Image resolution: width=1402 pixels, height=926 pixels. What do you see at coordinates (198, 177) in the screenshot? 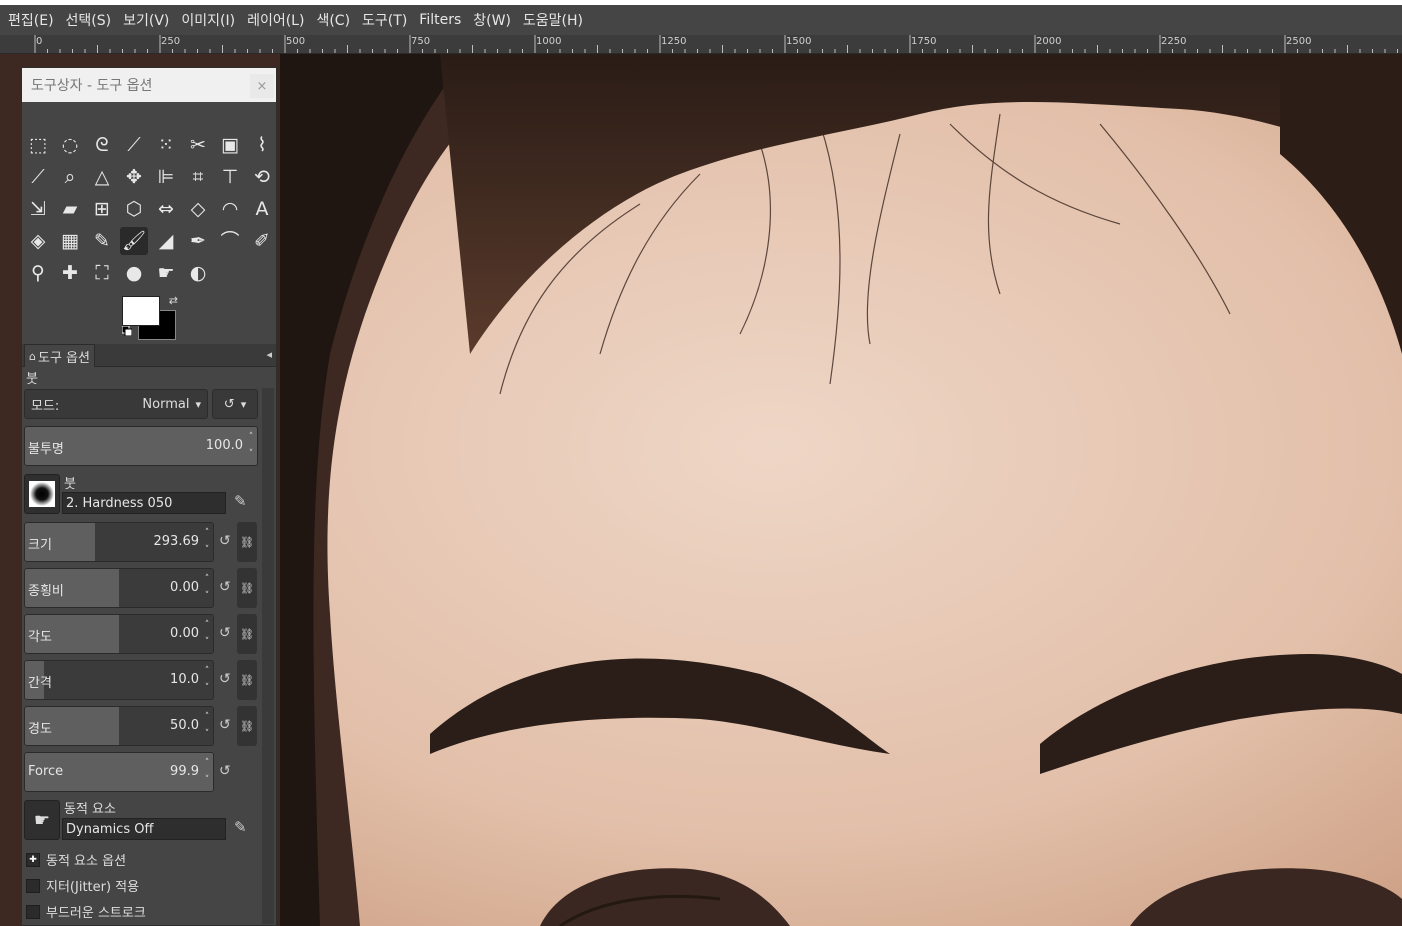
I see `crop-icon: ⌗` at bounding box center [198, 177].